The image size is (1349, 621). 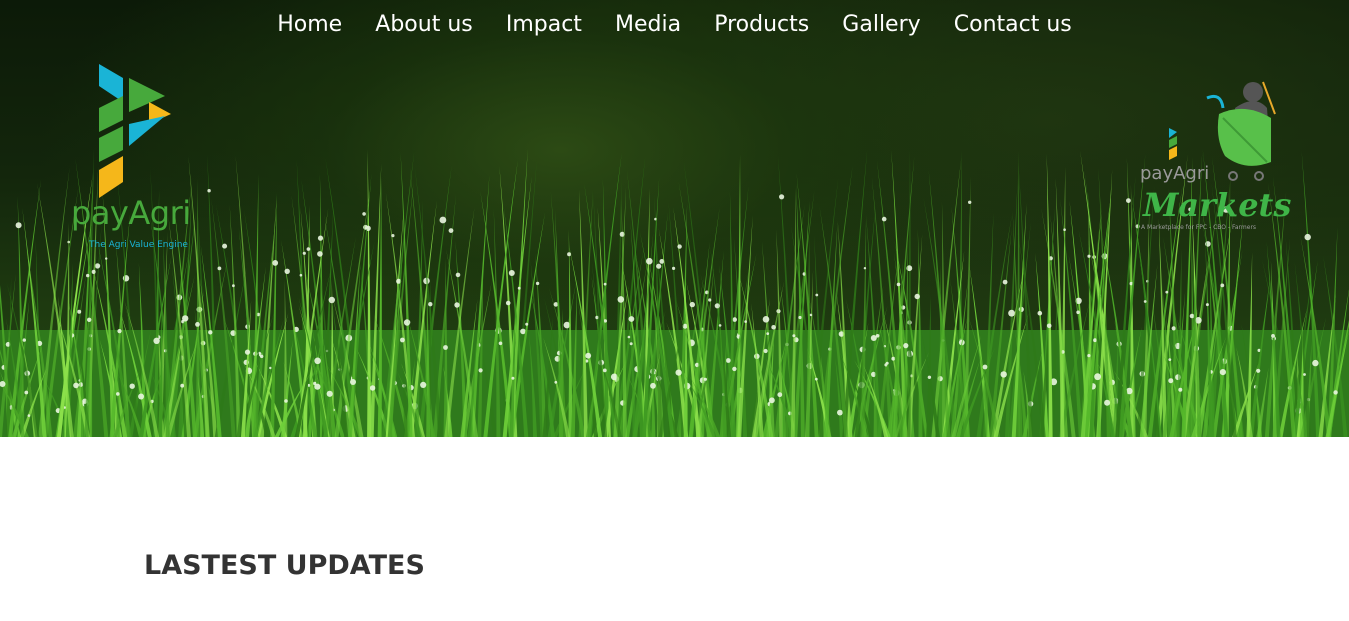 I want to click on markets-tagline: A Marketplace for FPC - CBO - Farmers, so click(x=1199, y=227).